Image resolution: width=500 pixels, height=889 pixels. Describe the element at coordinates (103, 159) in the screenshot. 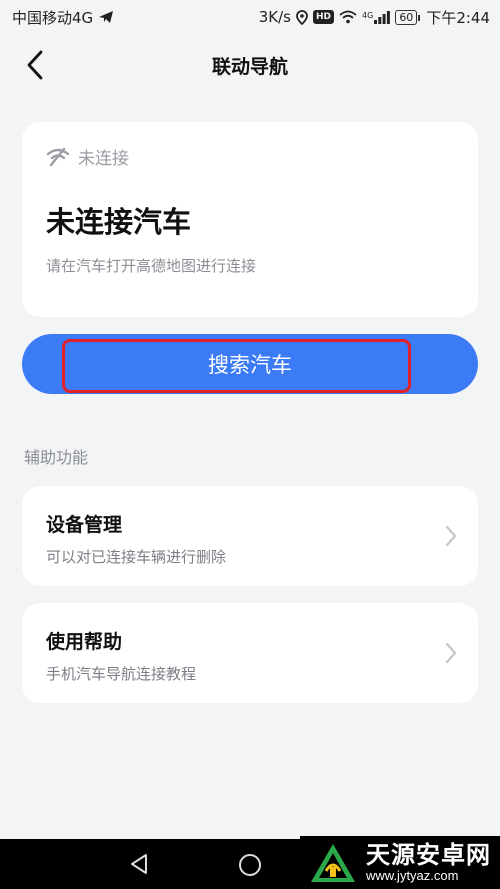

I see `connection-status-label: 未连接` at that location.